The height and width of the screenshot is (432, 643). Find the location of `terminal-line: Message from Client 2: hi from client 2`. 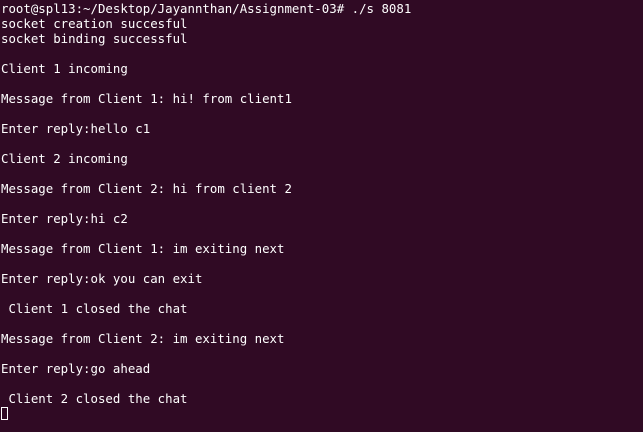

terminal-line: Message from Client 2: hi from client 2 is located at coordinates (146, 188).